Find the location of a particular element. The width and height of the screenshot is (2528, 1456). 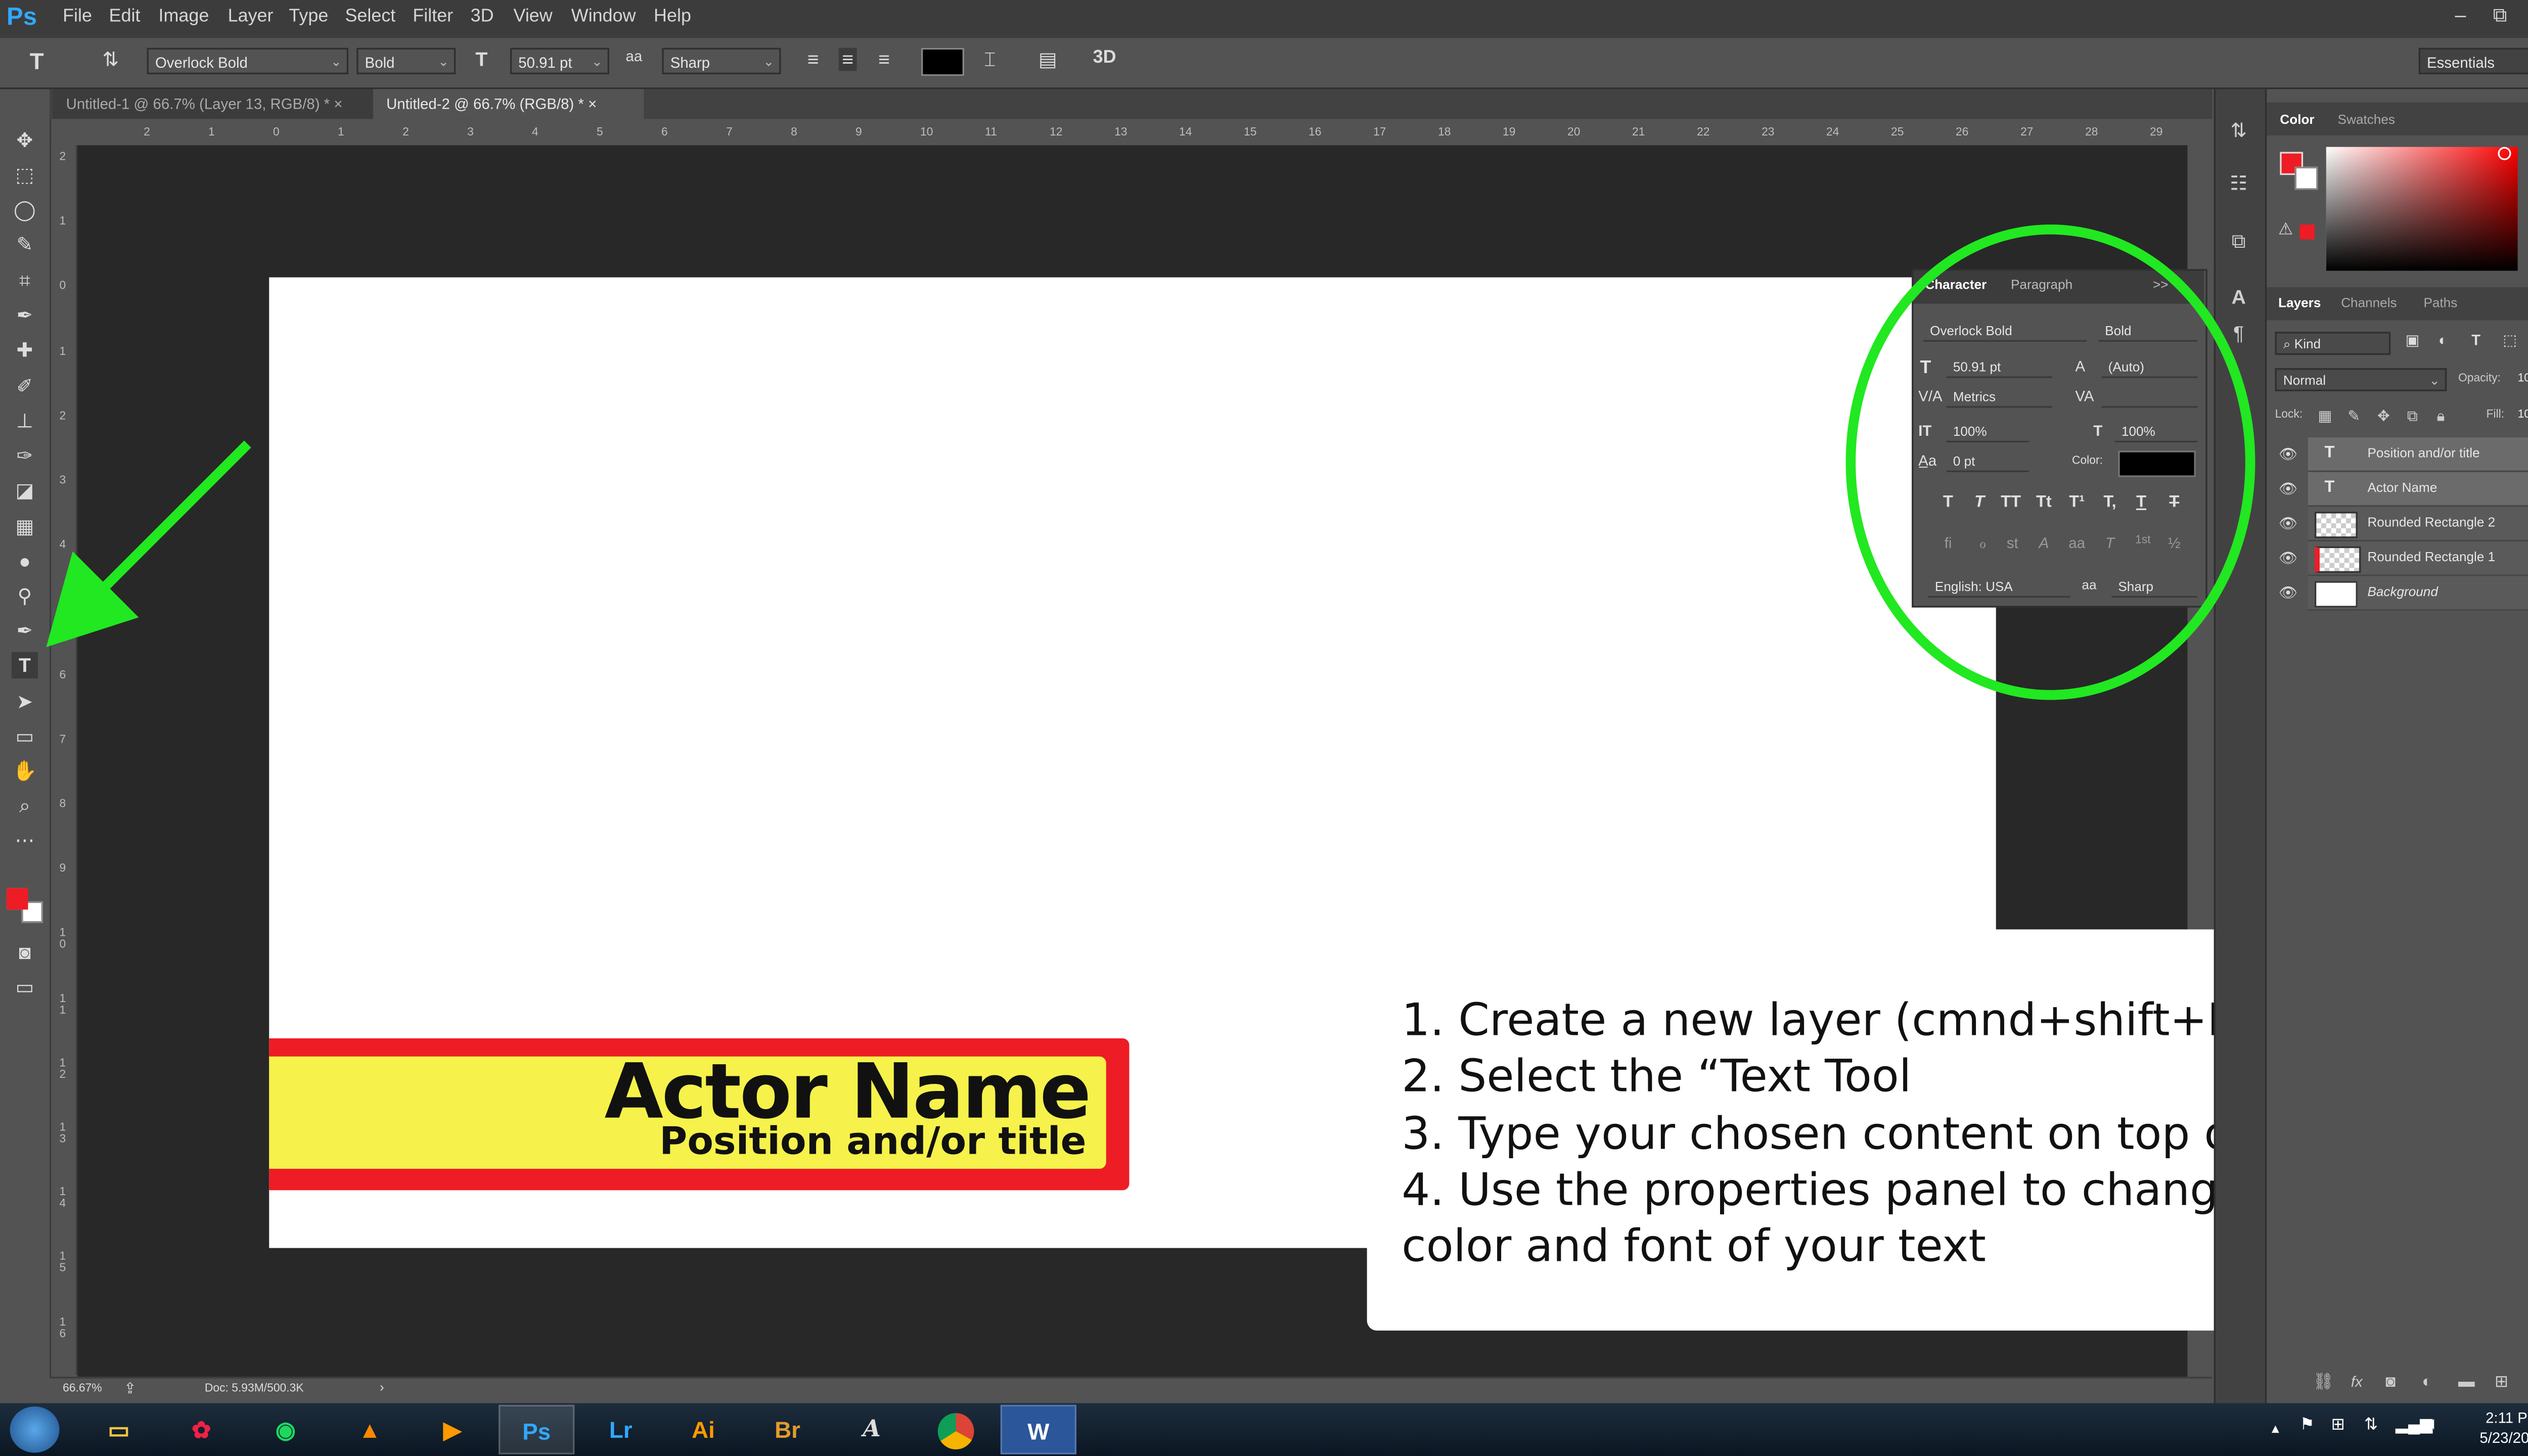

wifi-icon: ▂▄▆ is located at coordinates (2414, 1426).